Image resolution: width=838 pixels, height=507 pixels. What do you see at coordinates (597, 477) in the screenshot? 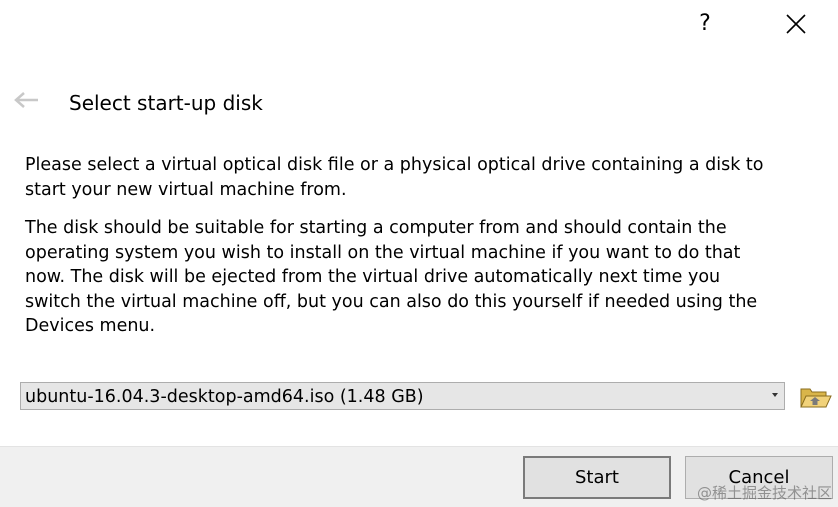
I see `start-button: Start` at bounding box center [597, 477].